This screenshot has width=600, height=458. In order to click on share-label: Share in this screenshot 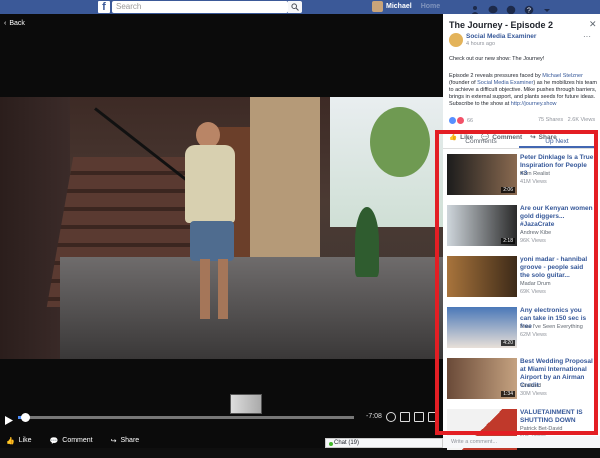, I will do `click(130, 440)`.